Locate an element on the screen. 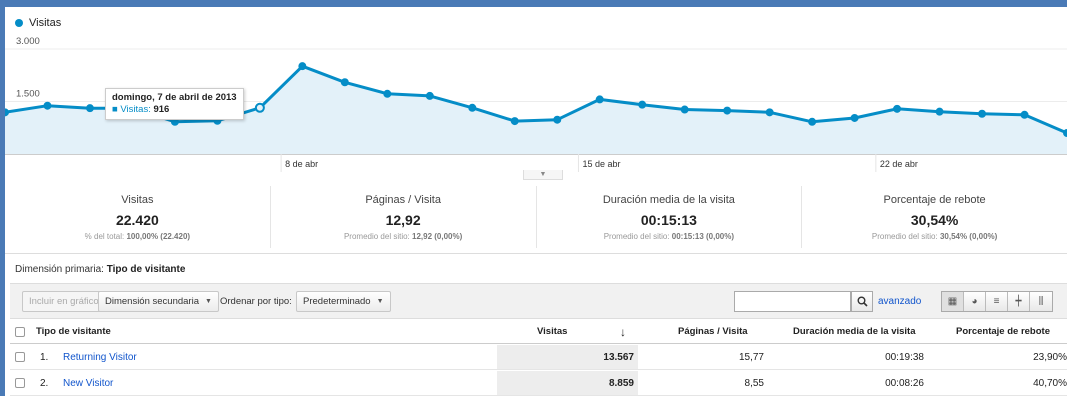  comparison-view-icon: ┿ is located at coordinates (1019, 301).